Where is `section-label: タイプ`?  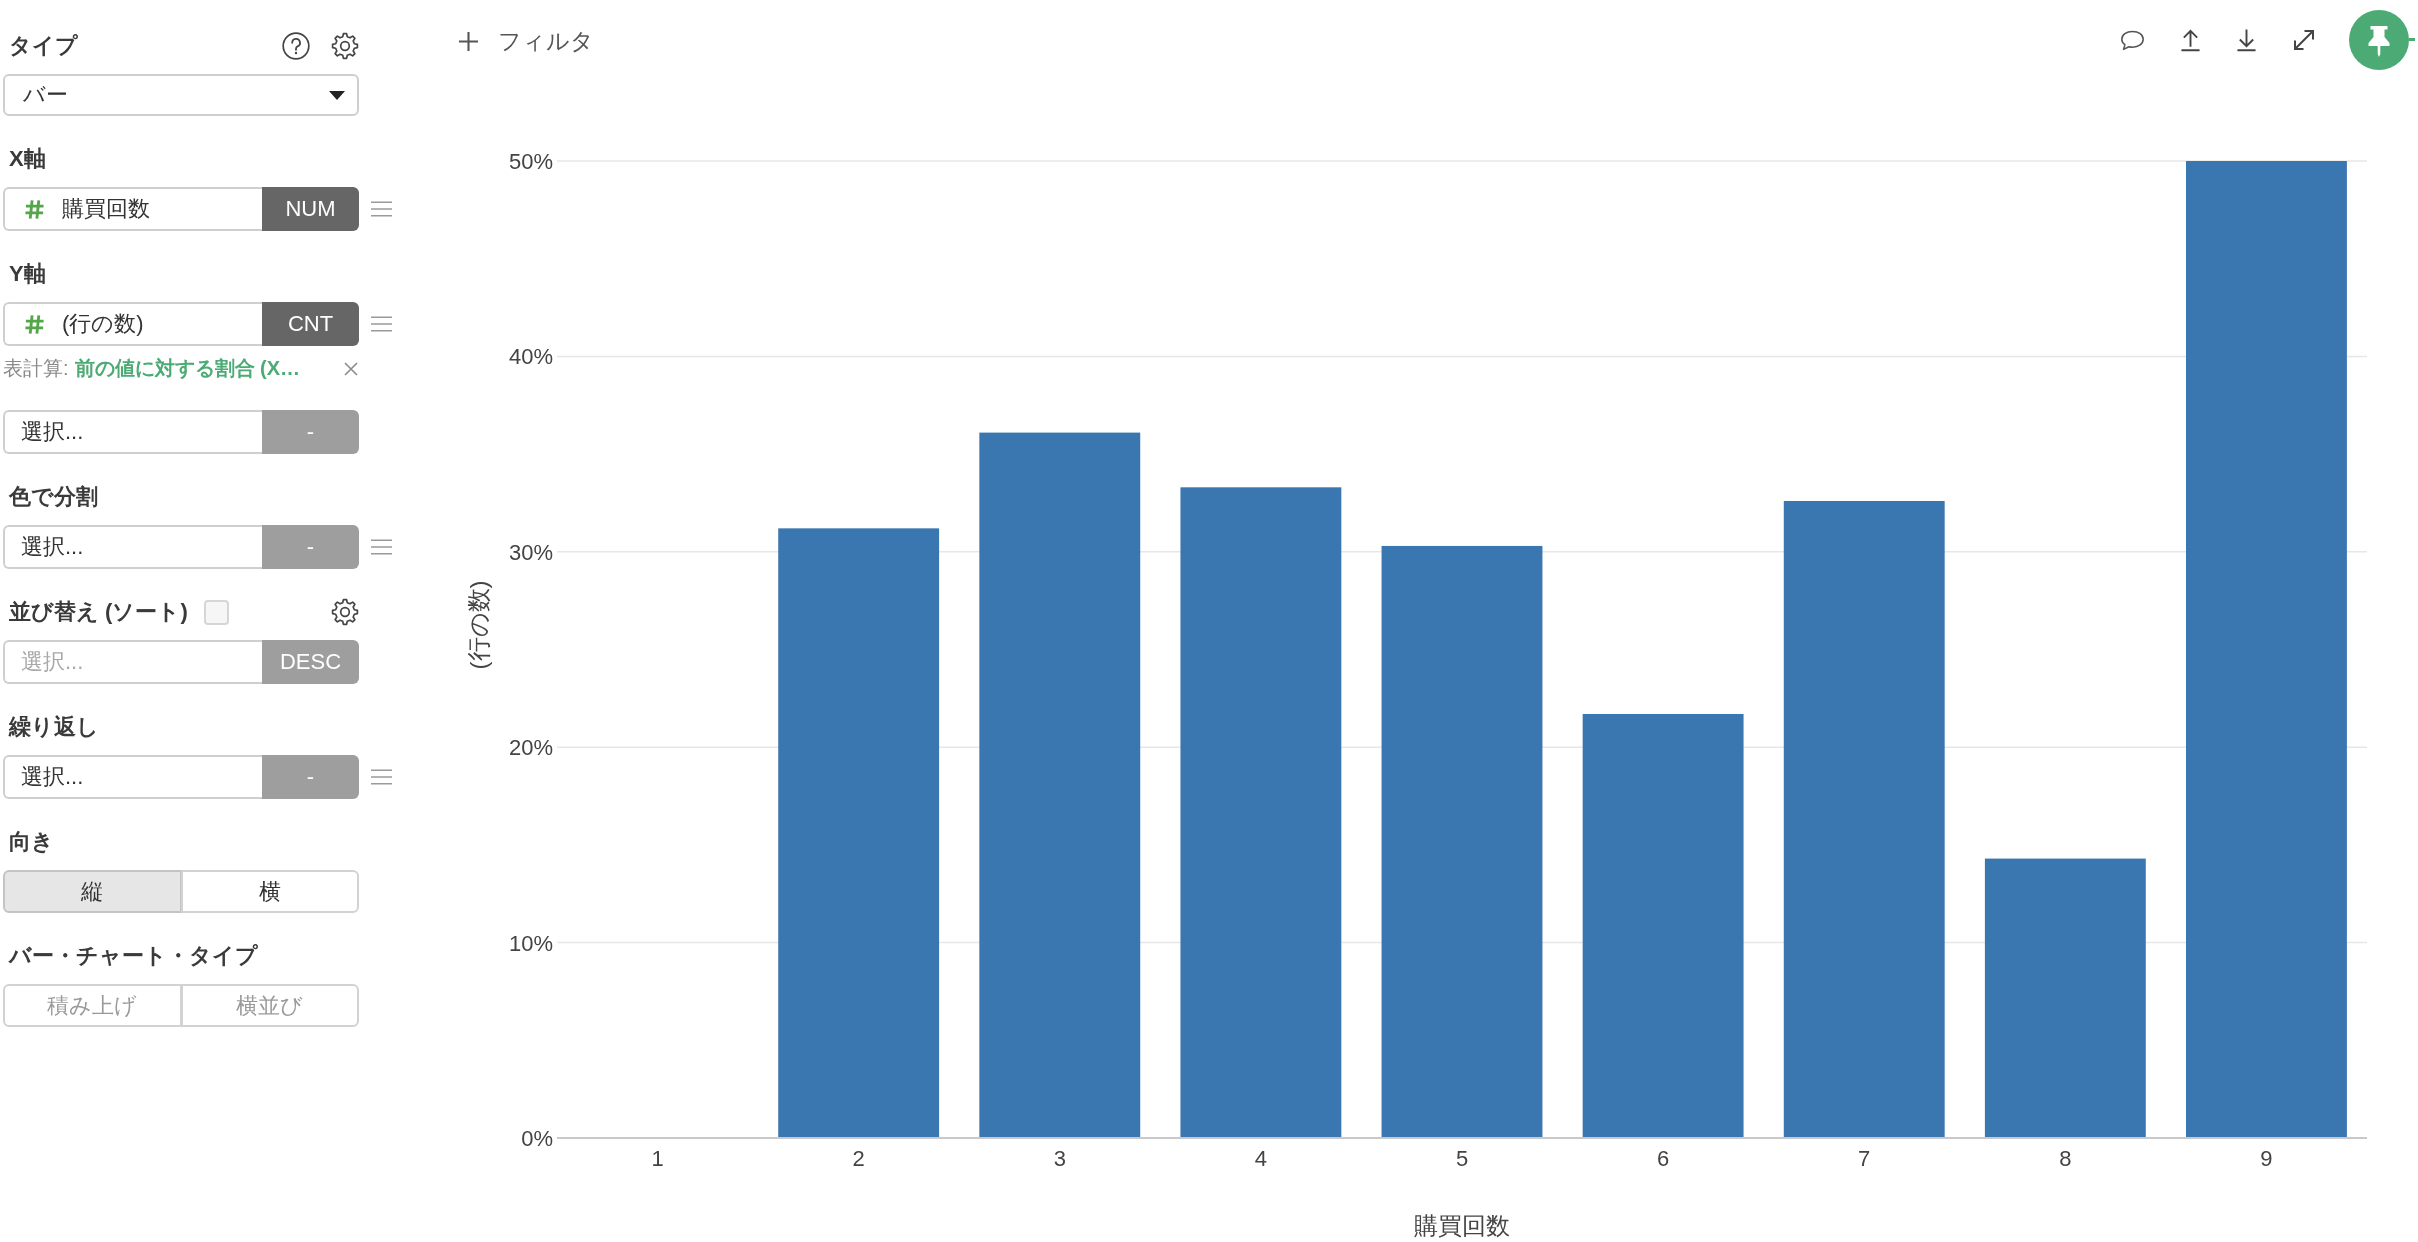
section-label: タイプ is located at coordinates (43, 46).